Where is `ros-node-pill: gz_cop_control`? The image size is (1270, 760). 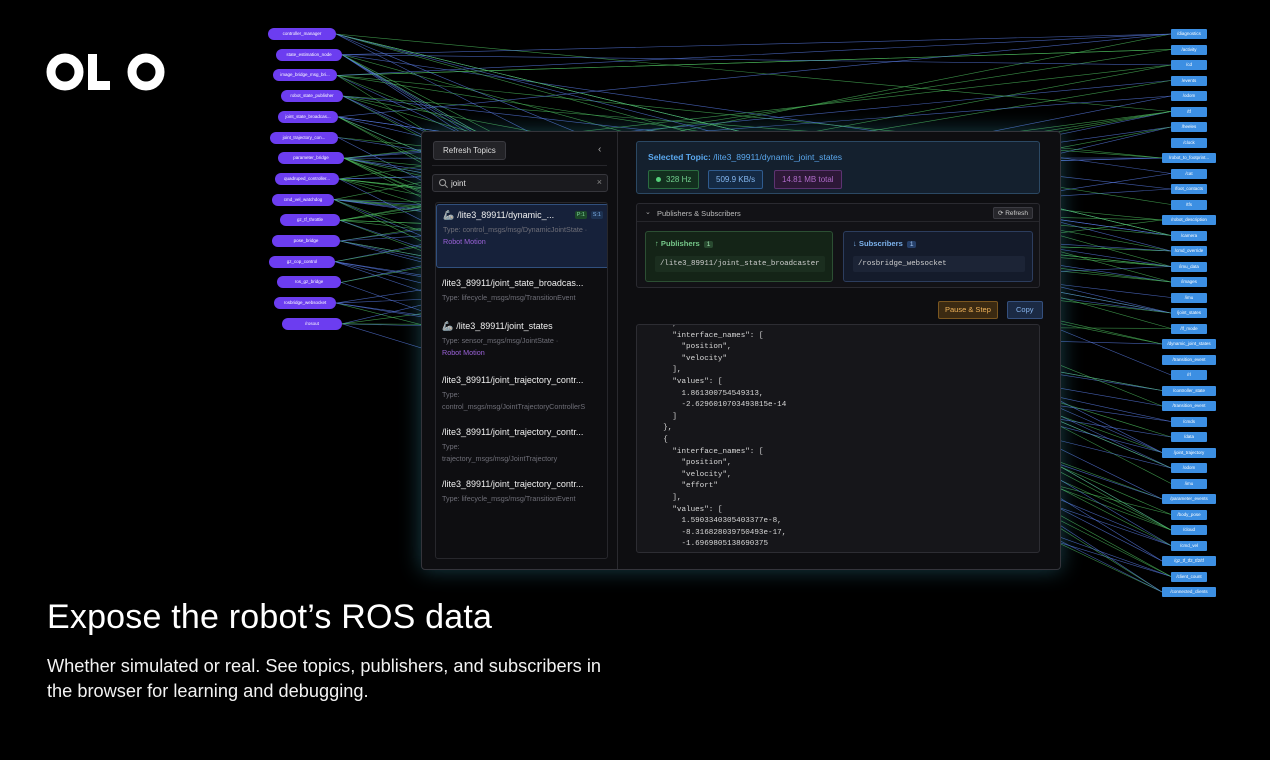
ros-node-pill: gz_cop_control is located at coordinates (302, 261).